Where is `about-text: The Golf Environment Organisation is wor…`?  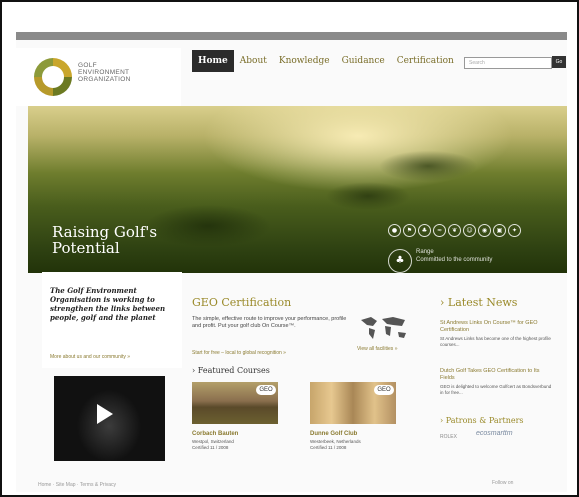 about-text: The Golf Environment Organisation is wor… is located at coordinates (108, 304).